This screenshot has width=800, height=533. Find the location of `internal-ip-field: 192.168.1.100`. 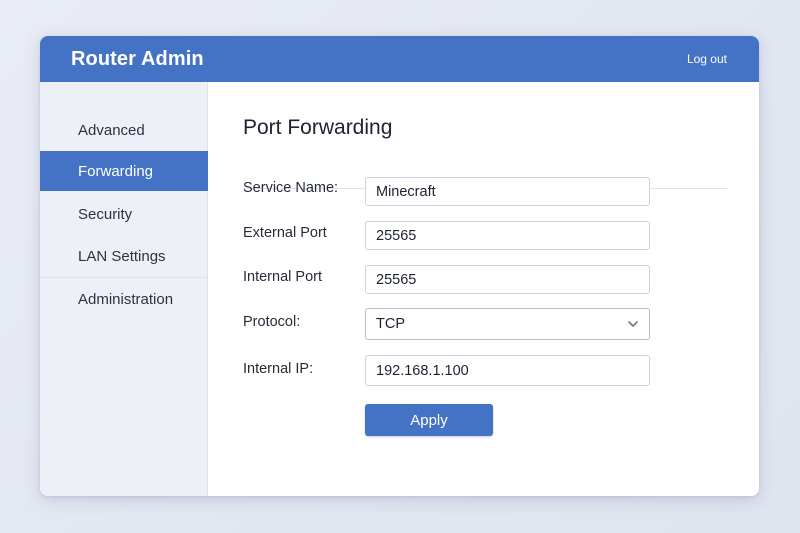

internal-ip-field: 192.168.1.100 is located at coordinates (507, 370).